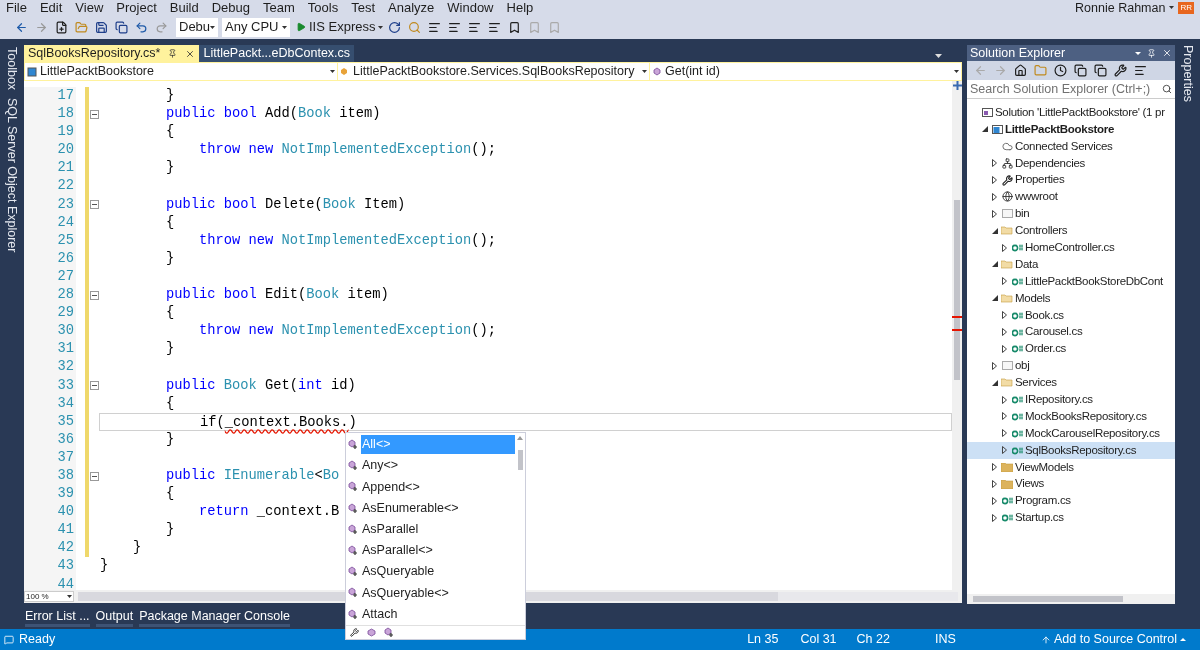 The height and width of the screenshot is (650, 1200). What do you see at coordinates (37, 640) in the screenshot?
I see `status-message: Ready` at bounding box center [37, 640].